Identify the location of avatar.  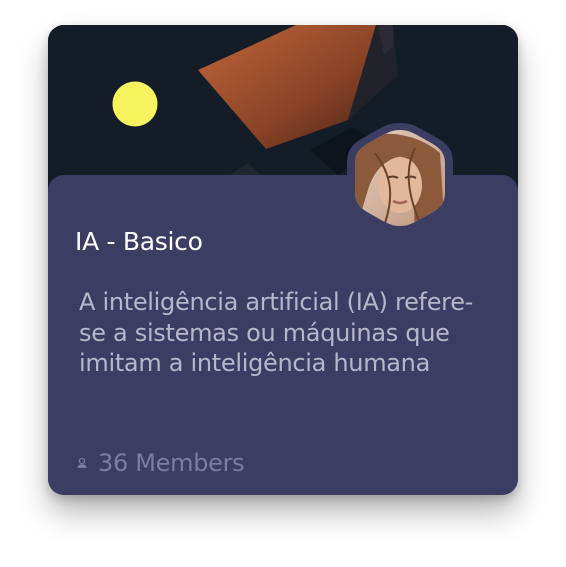
(400, 178).